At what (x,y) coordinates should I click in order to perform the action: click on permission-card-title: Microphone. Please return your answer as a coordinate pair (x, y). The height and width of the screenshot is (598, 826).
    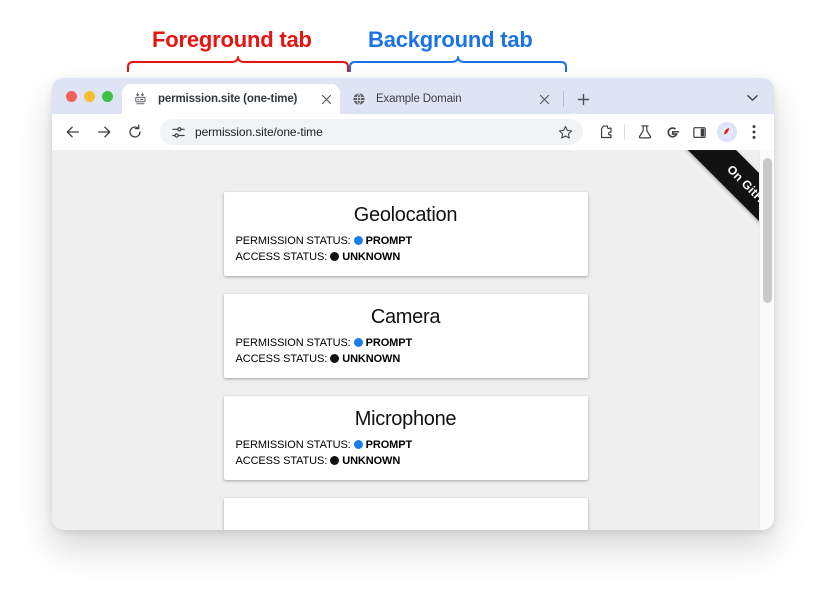
    Looking at the image, I should click on (405, 419).